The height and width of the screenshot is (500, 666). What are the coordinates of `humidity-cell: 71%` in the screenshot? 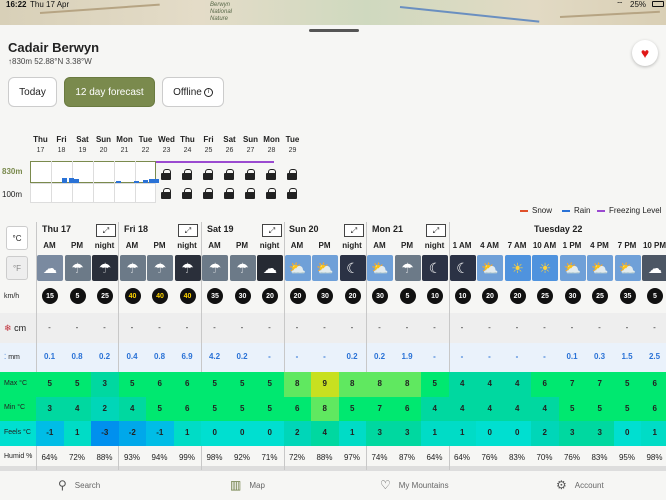 It's located at (269, 457).